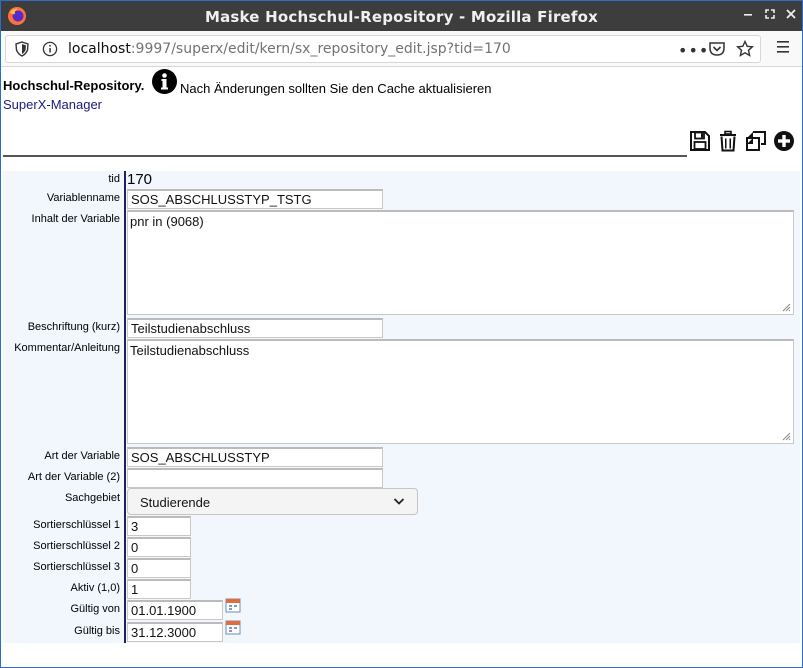 This screenshot has height=668, width=803. I want to click on site-info-icon, so click(50, 49).